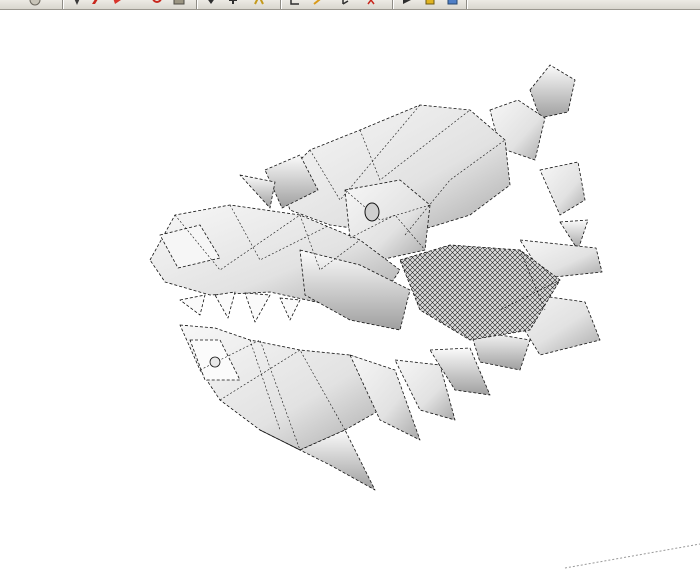  Describe the element at coordinates (259, 4) in the screenshot. I see `follow-me-icon` at that location.